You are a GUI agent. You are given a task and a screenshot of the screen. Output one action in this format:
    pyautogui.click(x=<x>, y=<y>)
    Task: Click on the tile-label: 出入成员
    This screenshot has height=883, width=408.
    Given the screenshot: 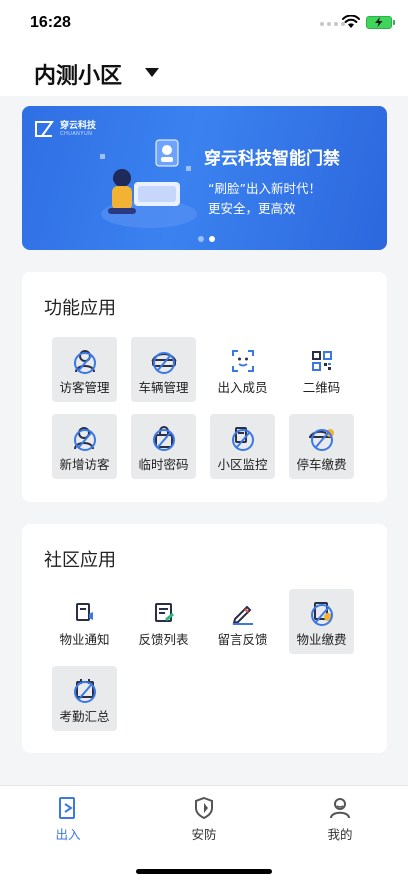 What is the action you would take?
    pyautogui.click(x=242, y=387)
    